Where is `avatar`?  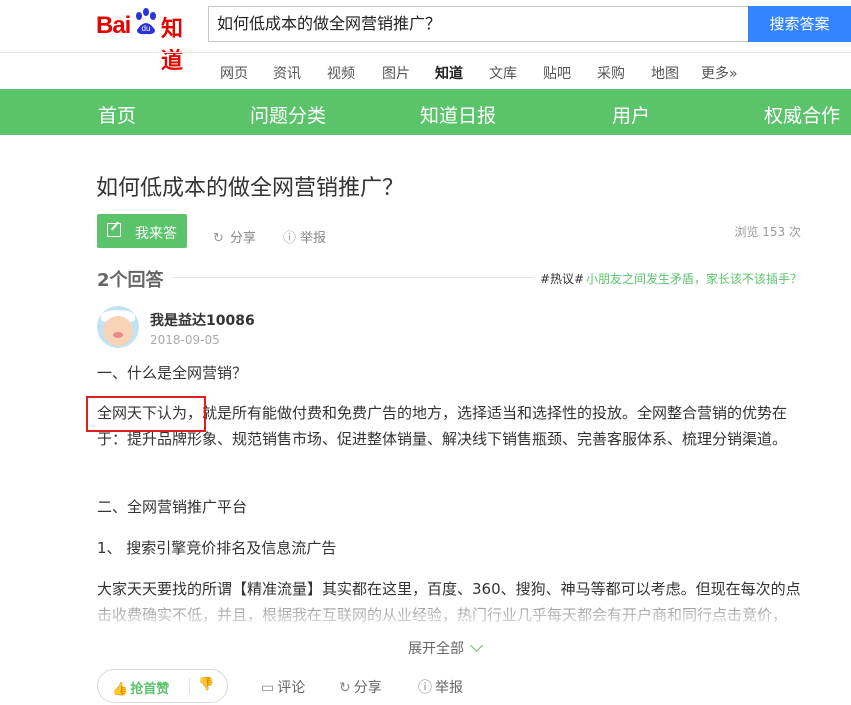 avatar is located at coordinates (118, 327).